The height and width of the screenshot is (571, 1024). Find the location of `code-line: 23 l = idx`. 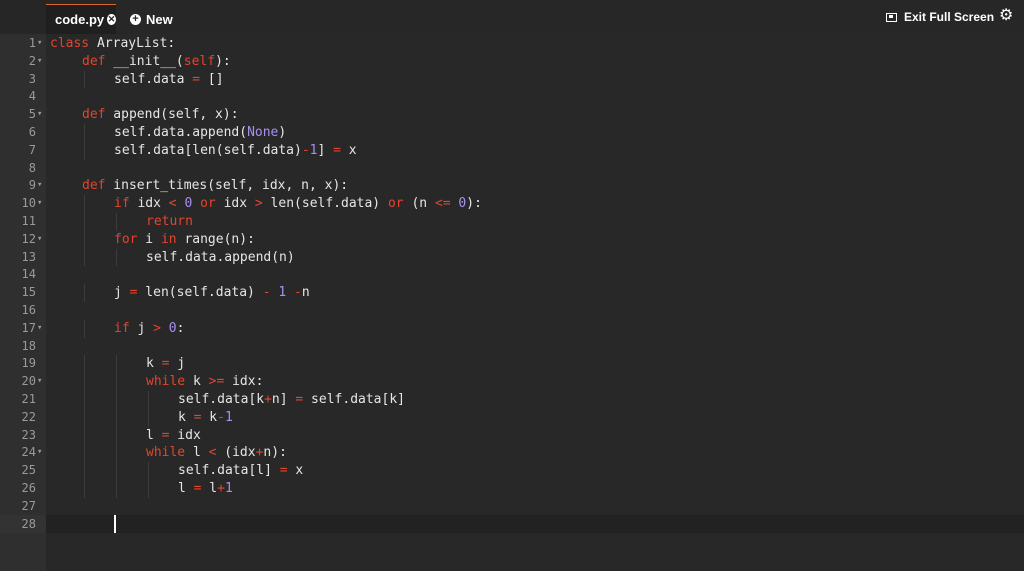

code-line: 23 l = idx is located at coordinates (512, 435).